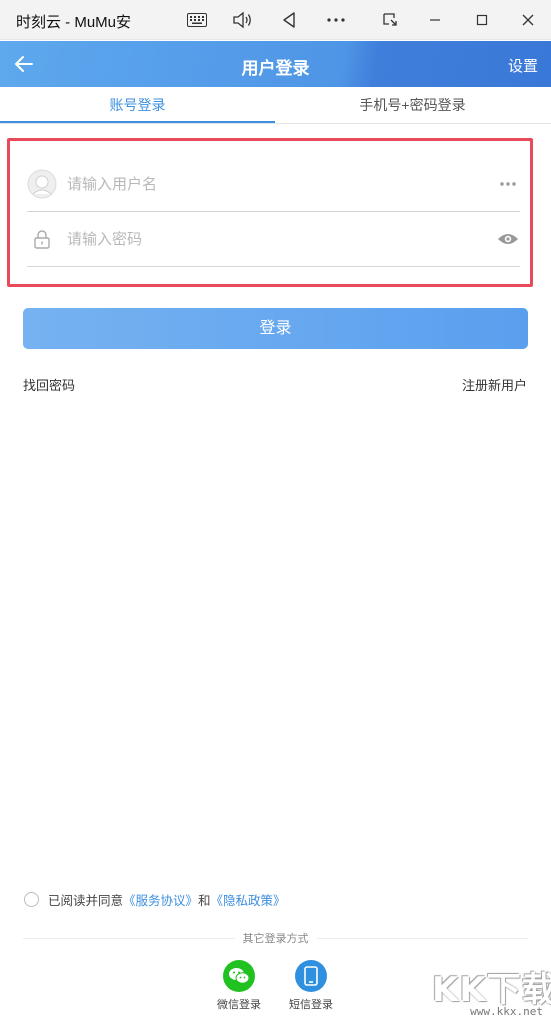  What do you see at coordinates (508, 184) in the screenshot?
I see `account-list-more-icon` at bounding box center [508, 184].